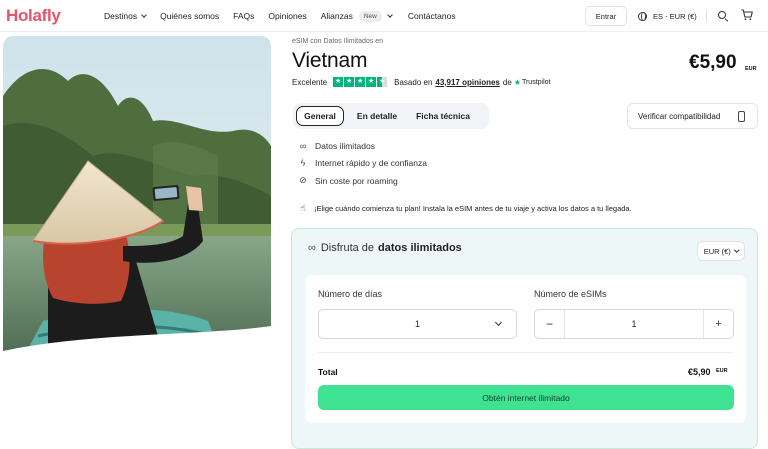  What do you see at coordinates (550, 324) in the screenshot?
I see `decrement-button: −` at bounding box center [550, 324].